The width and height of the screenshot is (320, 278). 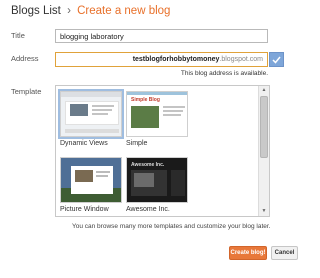 What do you see at coordinates (124, 11) in the screenshot?
I see `dialog-title: Create a new blog` at bounding box center [124, 11].